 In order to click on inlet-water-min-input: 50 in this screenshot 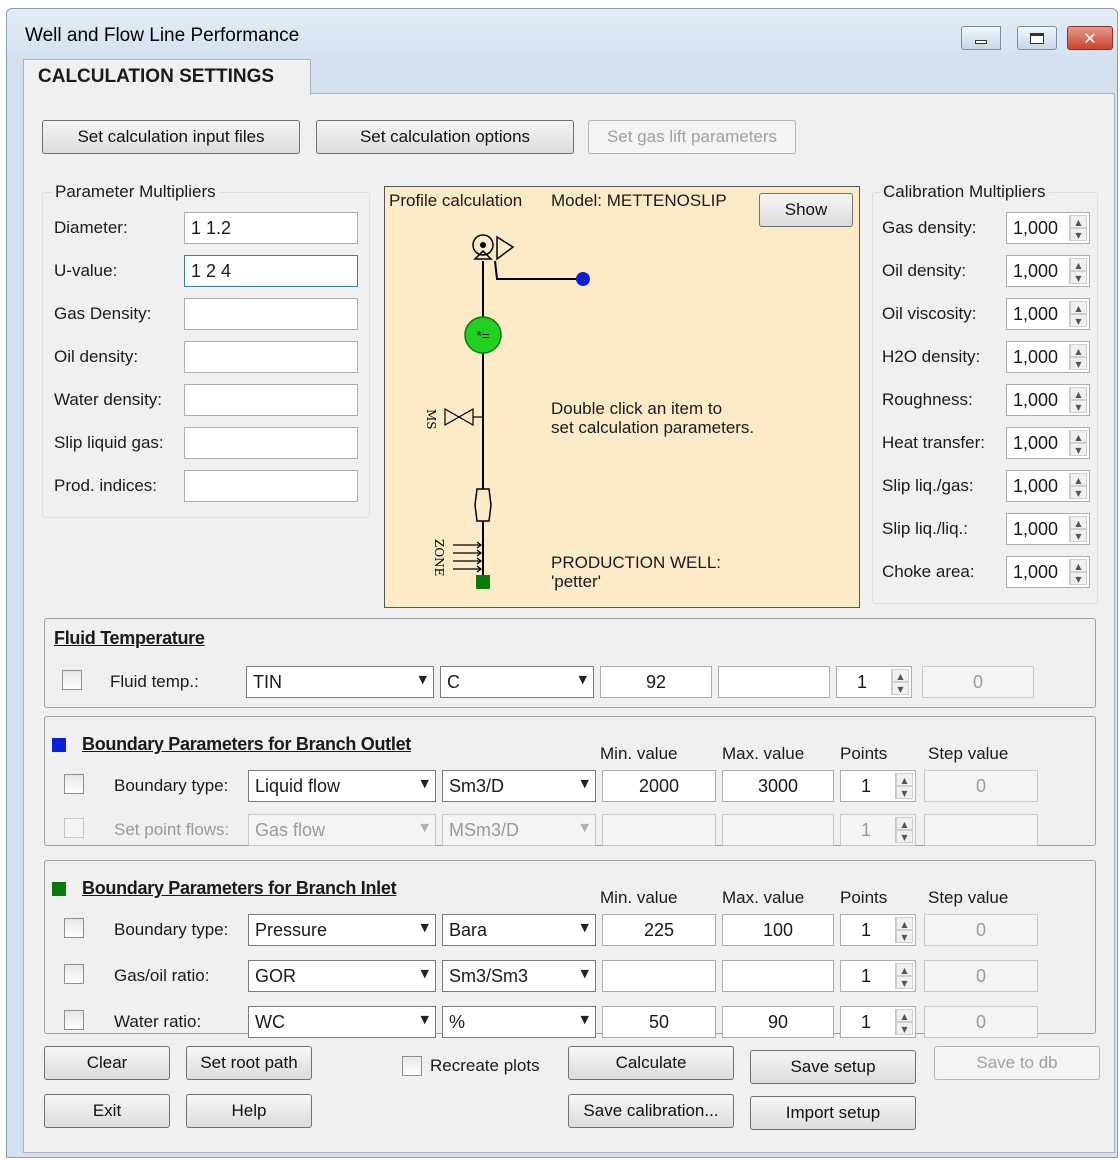, I will do `click(659, 1022)`.